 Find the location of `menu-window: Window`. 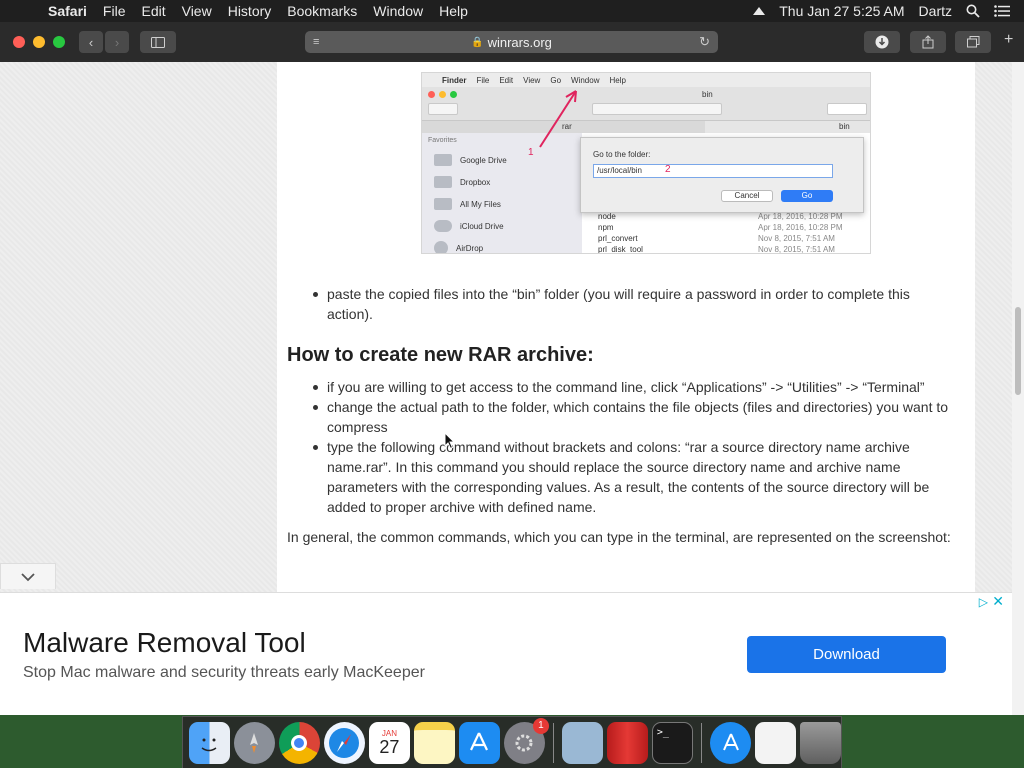

menu-window: Window is located at coordinates (398, 11).